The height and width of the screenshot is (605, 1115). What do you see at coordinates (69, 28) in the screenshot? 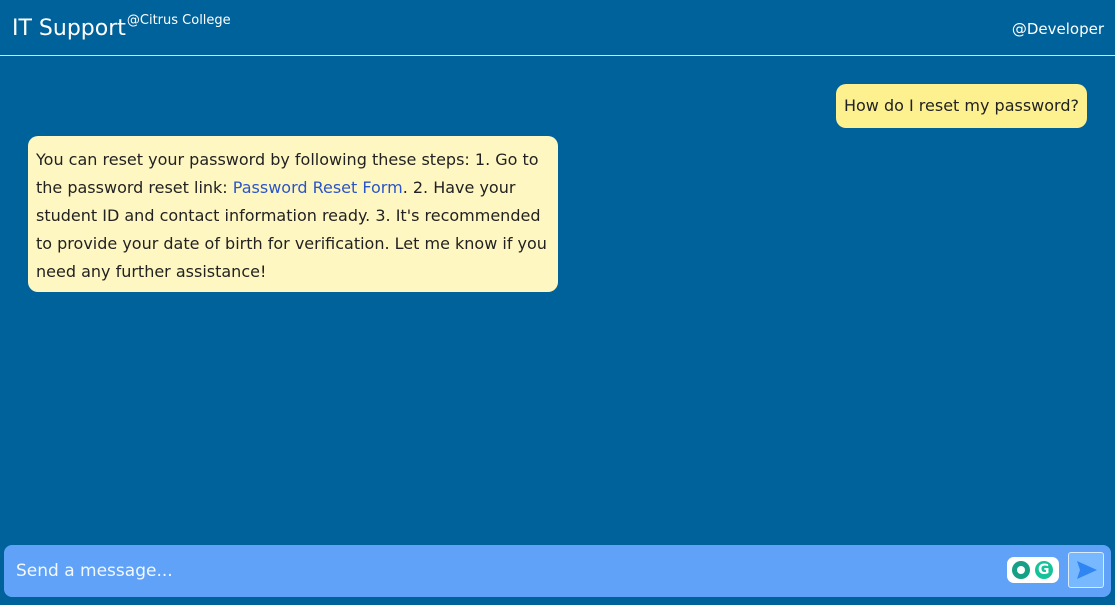
I see `page-title: IT Support` at bounding box center [69, 28].